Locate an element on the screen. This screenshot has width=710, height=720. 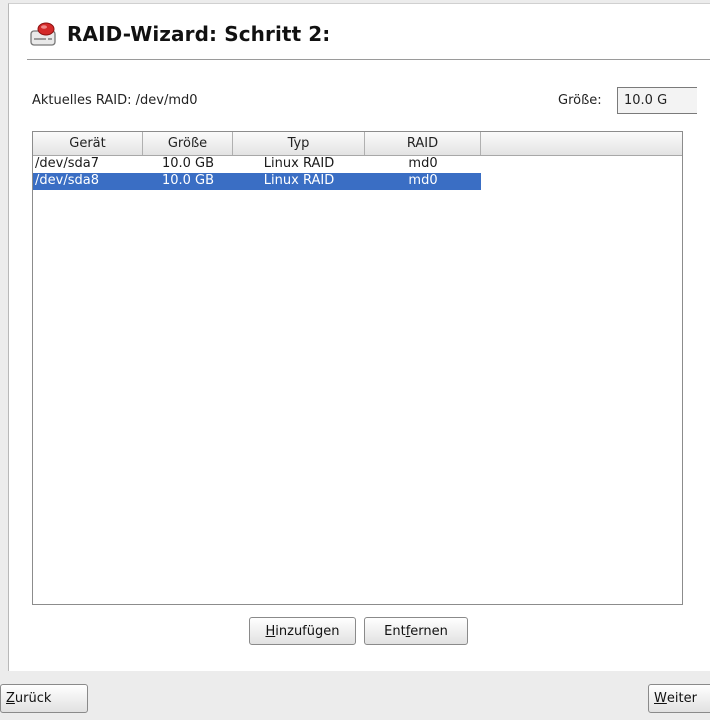
next-button-label: eiter is located at coordinates (681, 698).